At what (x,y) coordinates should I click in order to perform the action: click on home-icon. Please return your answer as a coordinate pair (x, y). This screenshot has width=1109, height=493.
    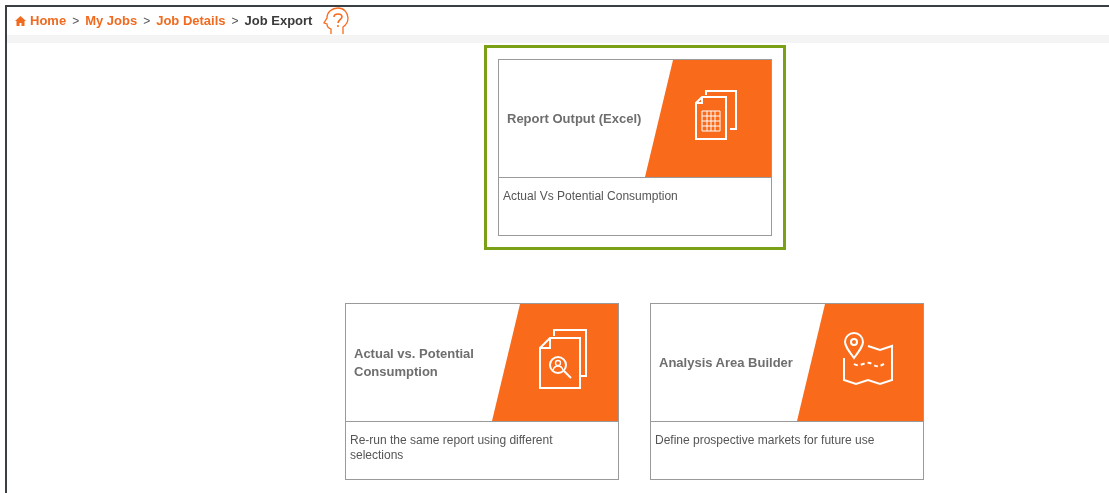
    Looking at the image, I should click on (20, 21).